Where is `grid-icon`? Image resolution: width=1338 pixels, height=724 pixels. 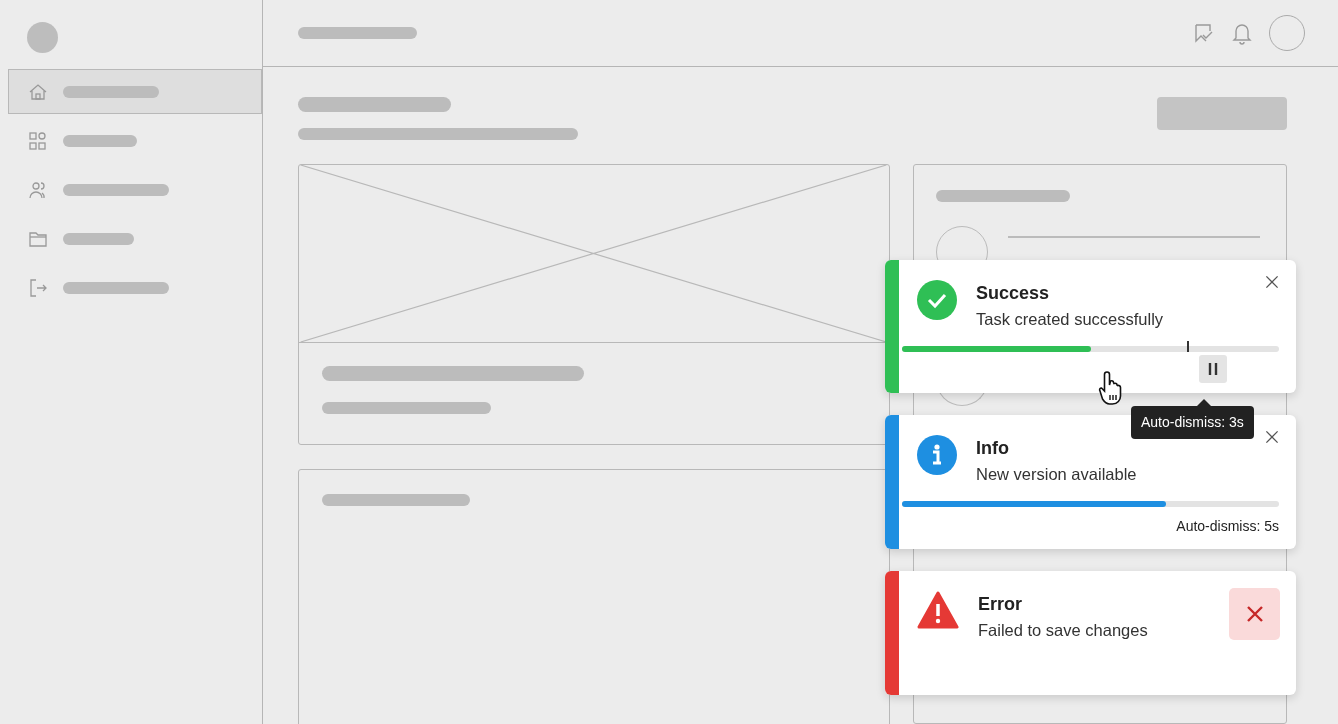 grid-icon is located at coordinates (38, 140).